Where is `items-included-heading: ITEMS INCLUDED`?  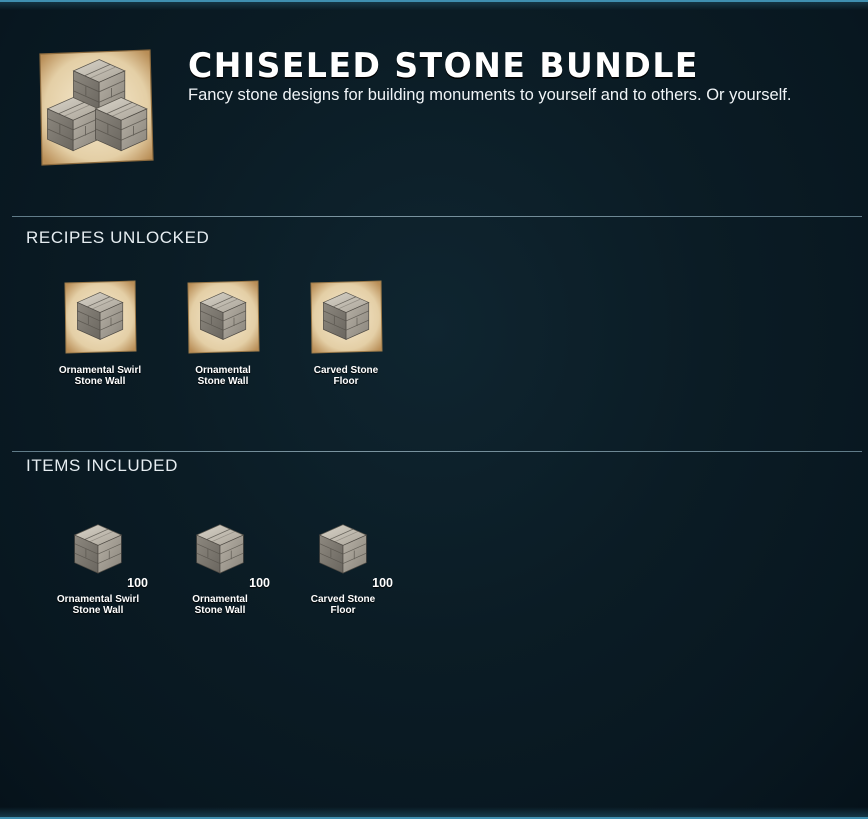
items-included-heading: ITEMS INCLUDED is located at coordinates (102, 465).